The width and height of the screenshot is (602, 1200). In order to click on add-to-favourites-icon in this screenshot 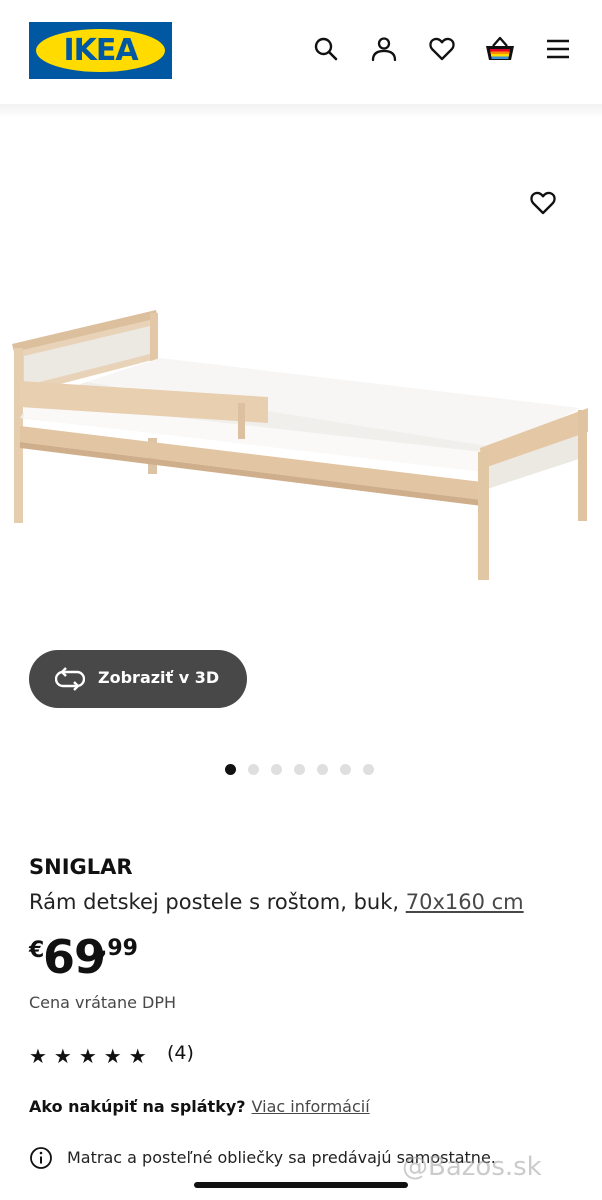, I will do `click(543, 203)`.